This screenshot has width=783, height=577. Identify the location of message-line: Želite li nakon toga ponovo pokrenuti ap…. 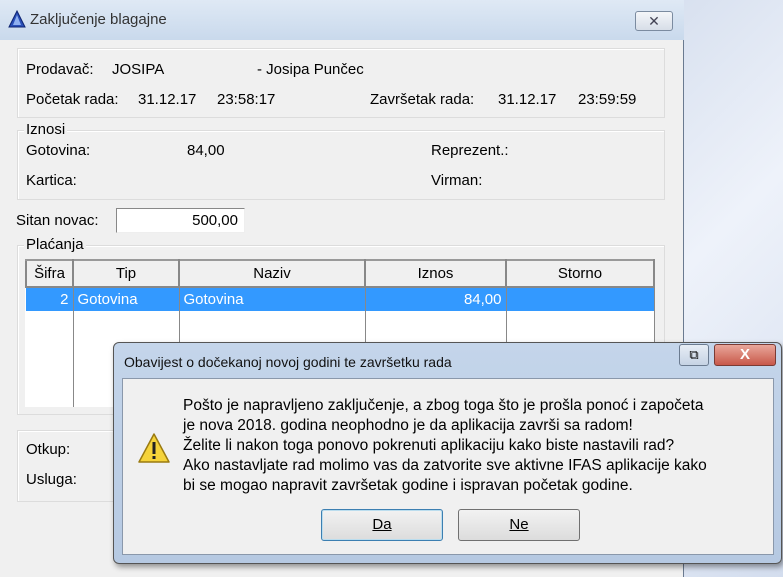
(429, 445).